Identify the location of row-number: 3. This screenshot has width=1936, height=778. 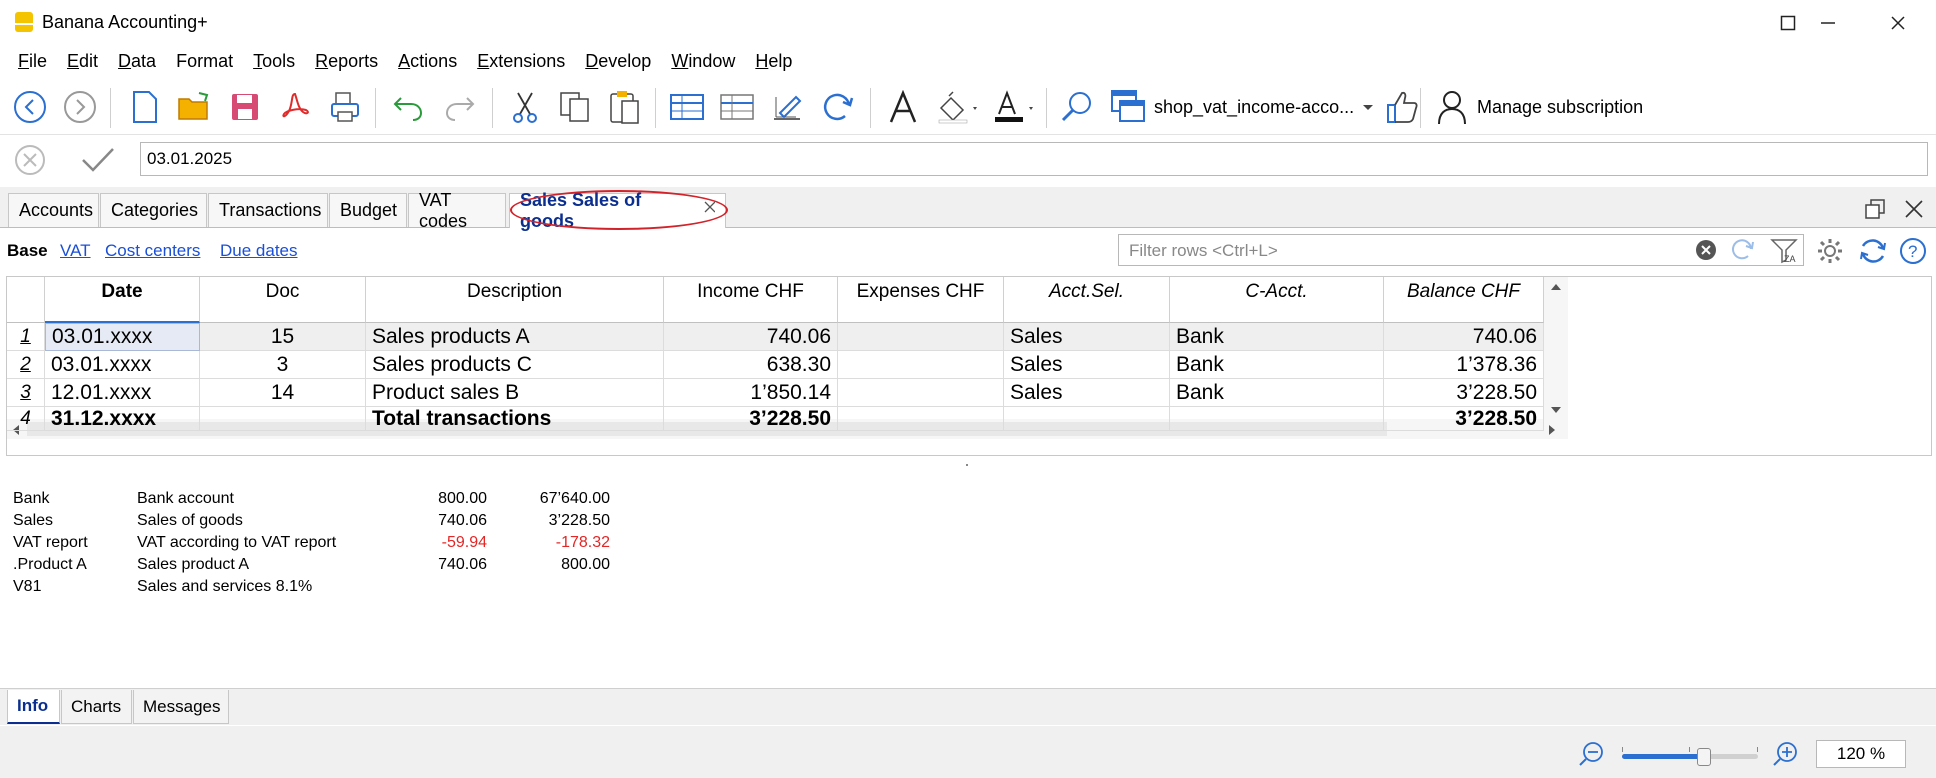
(26, 393).